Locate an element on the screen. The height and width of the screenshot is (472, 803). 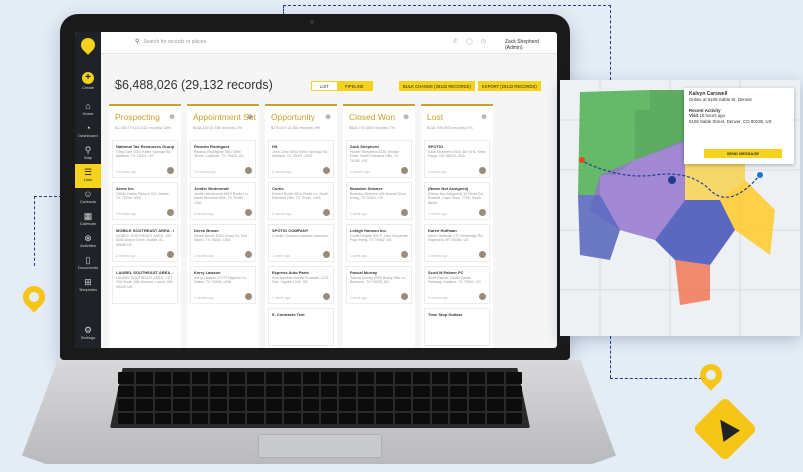
sidebar-item-label: Activities is located at coordinates (88, 245).